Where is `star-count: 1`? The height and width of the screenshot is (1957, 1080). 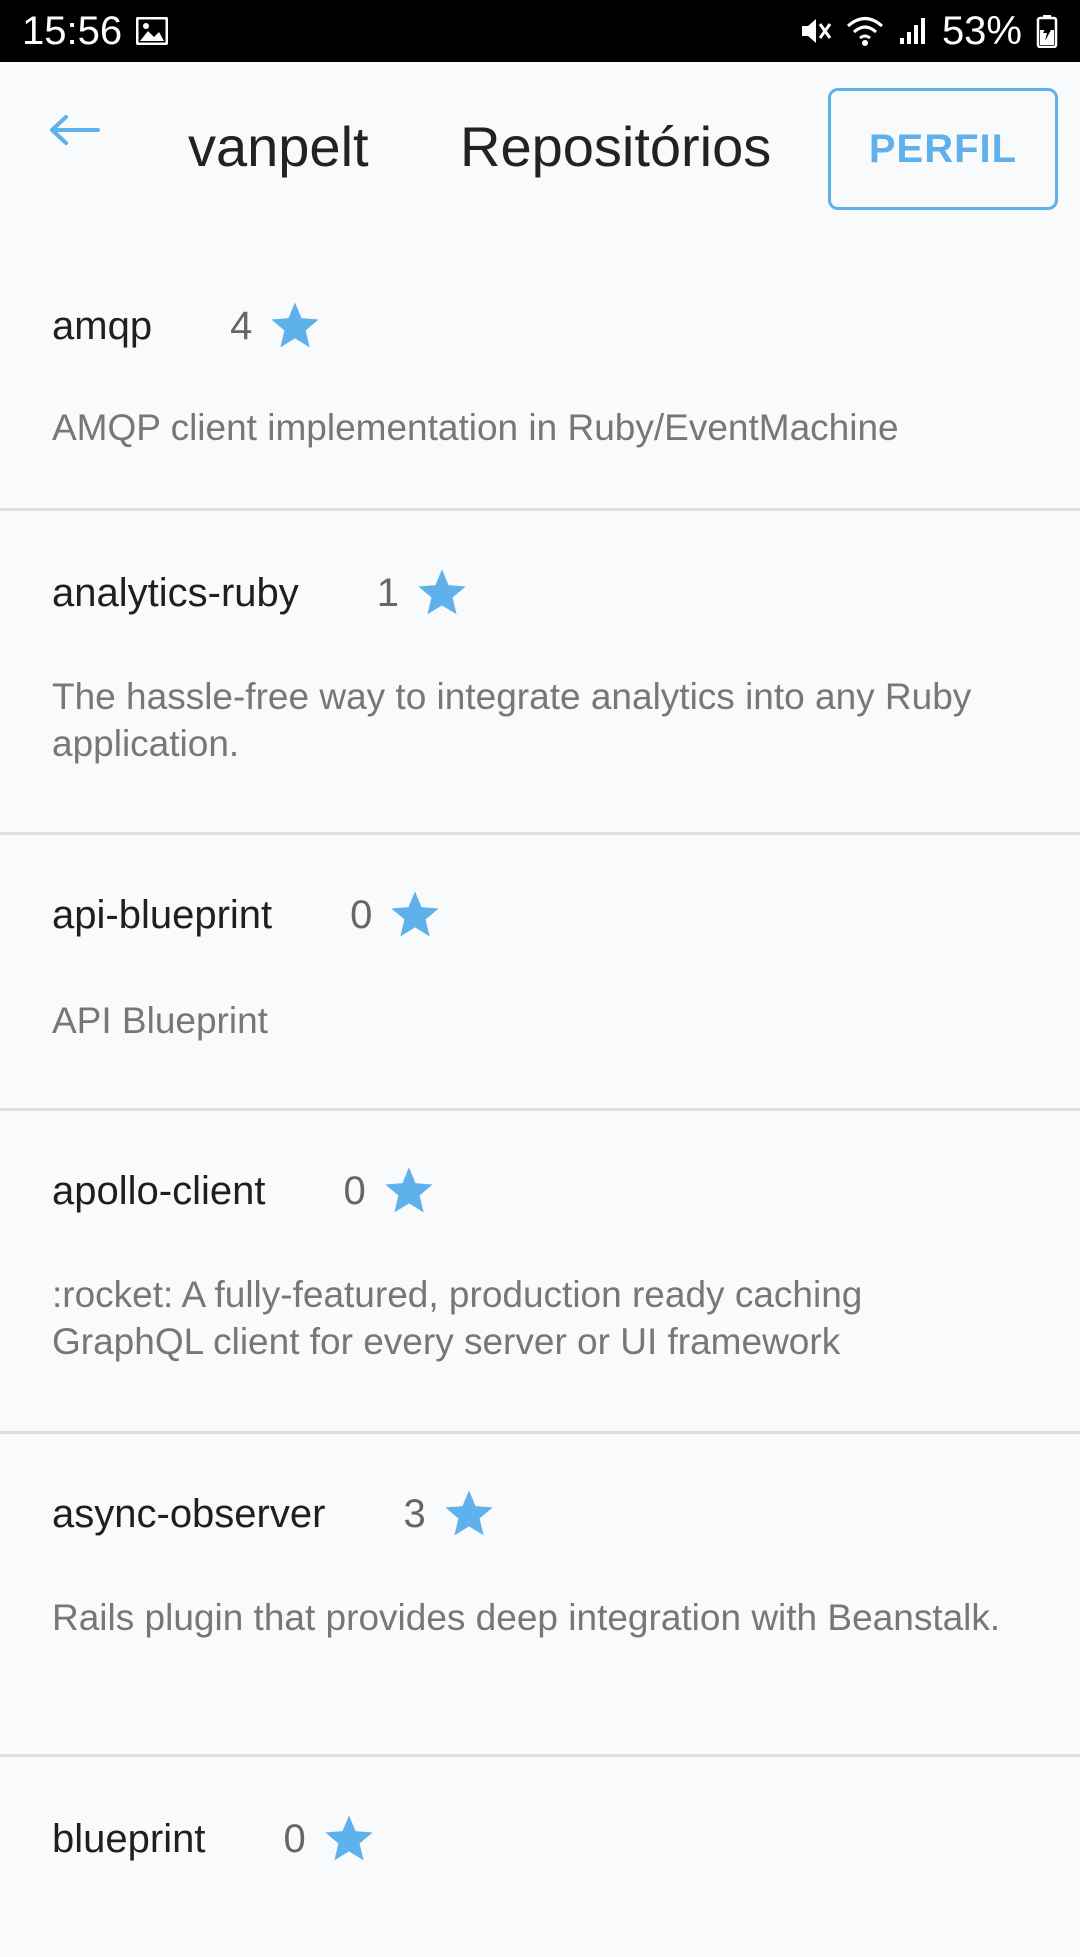 star-count: 1 is located at coordinates (388, 592).